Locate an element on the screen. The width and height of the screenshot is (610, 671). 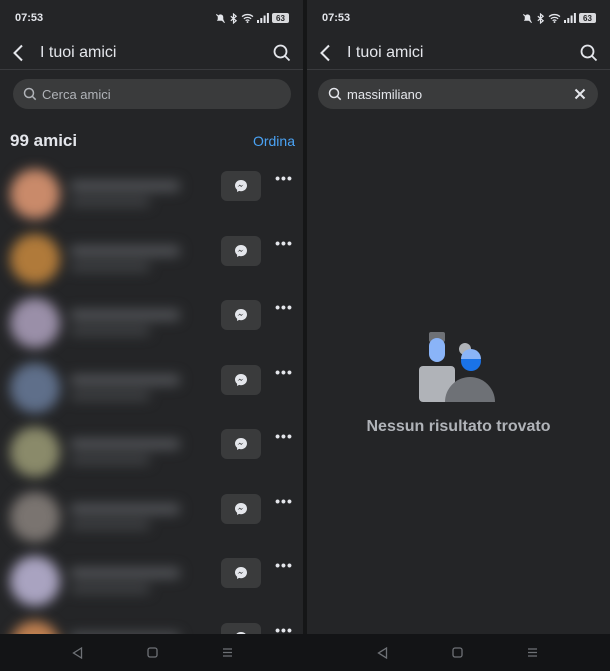
wifi-icon is located at coordinates (554, 18).